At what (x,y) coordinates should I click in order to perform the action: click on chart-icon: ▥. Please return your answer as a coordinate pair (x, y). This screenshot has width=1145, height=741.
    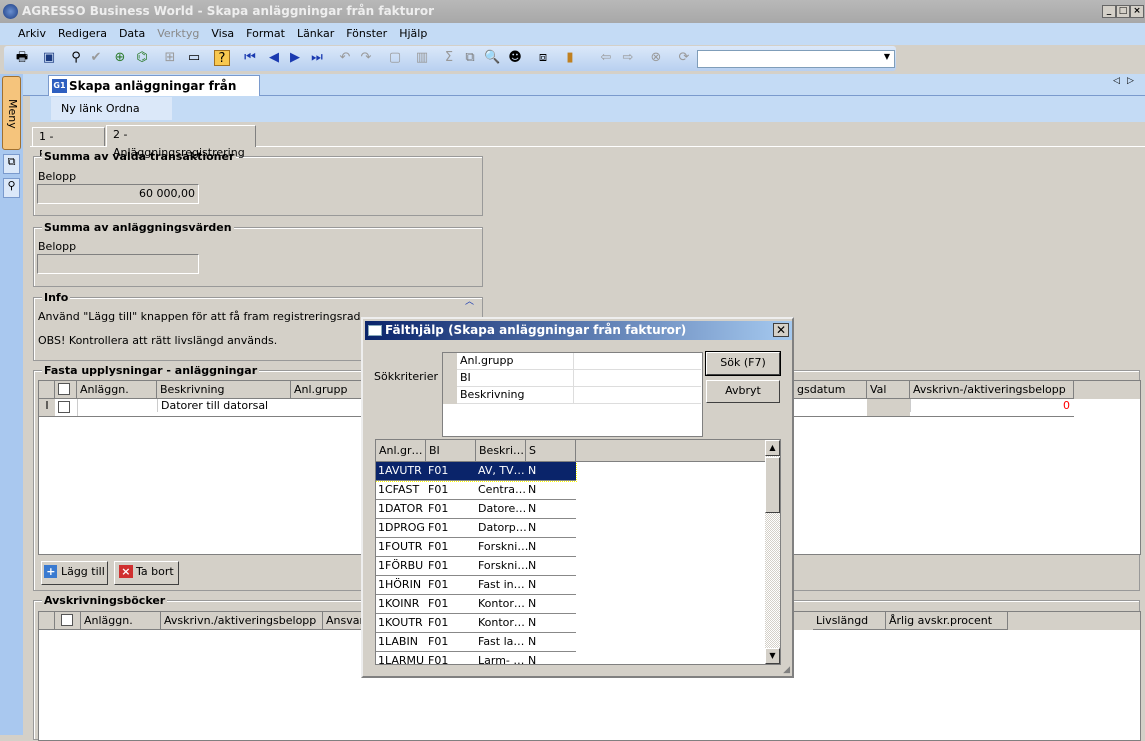
    Looking at the image, I should click on (422, 58).